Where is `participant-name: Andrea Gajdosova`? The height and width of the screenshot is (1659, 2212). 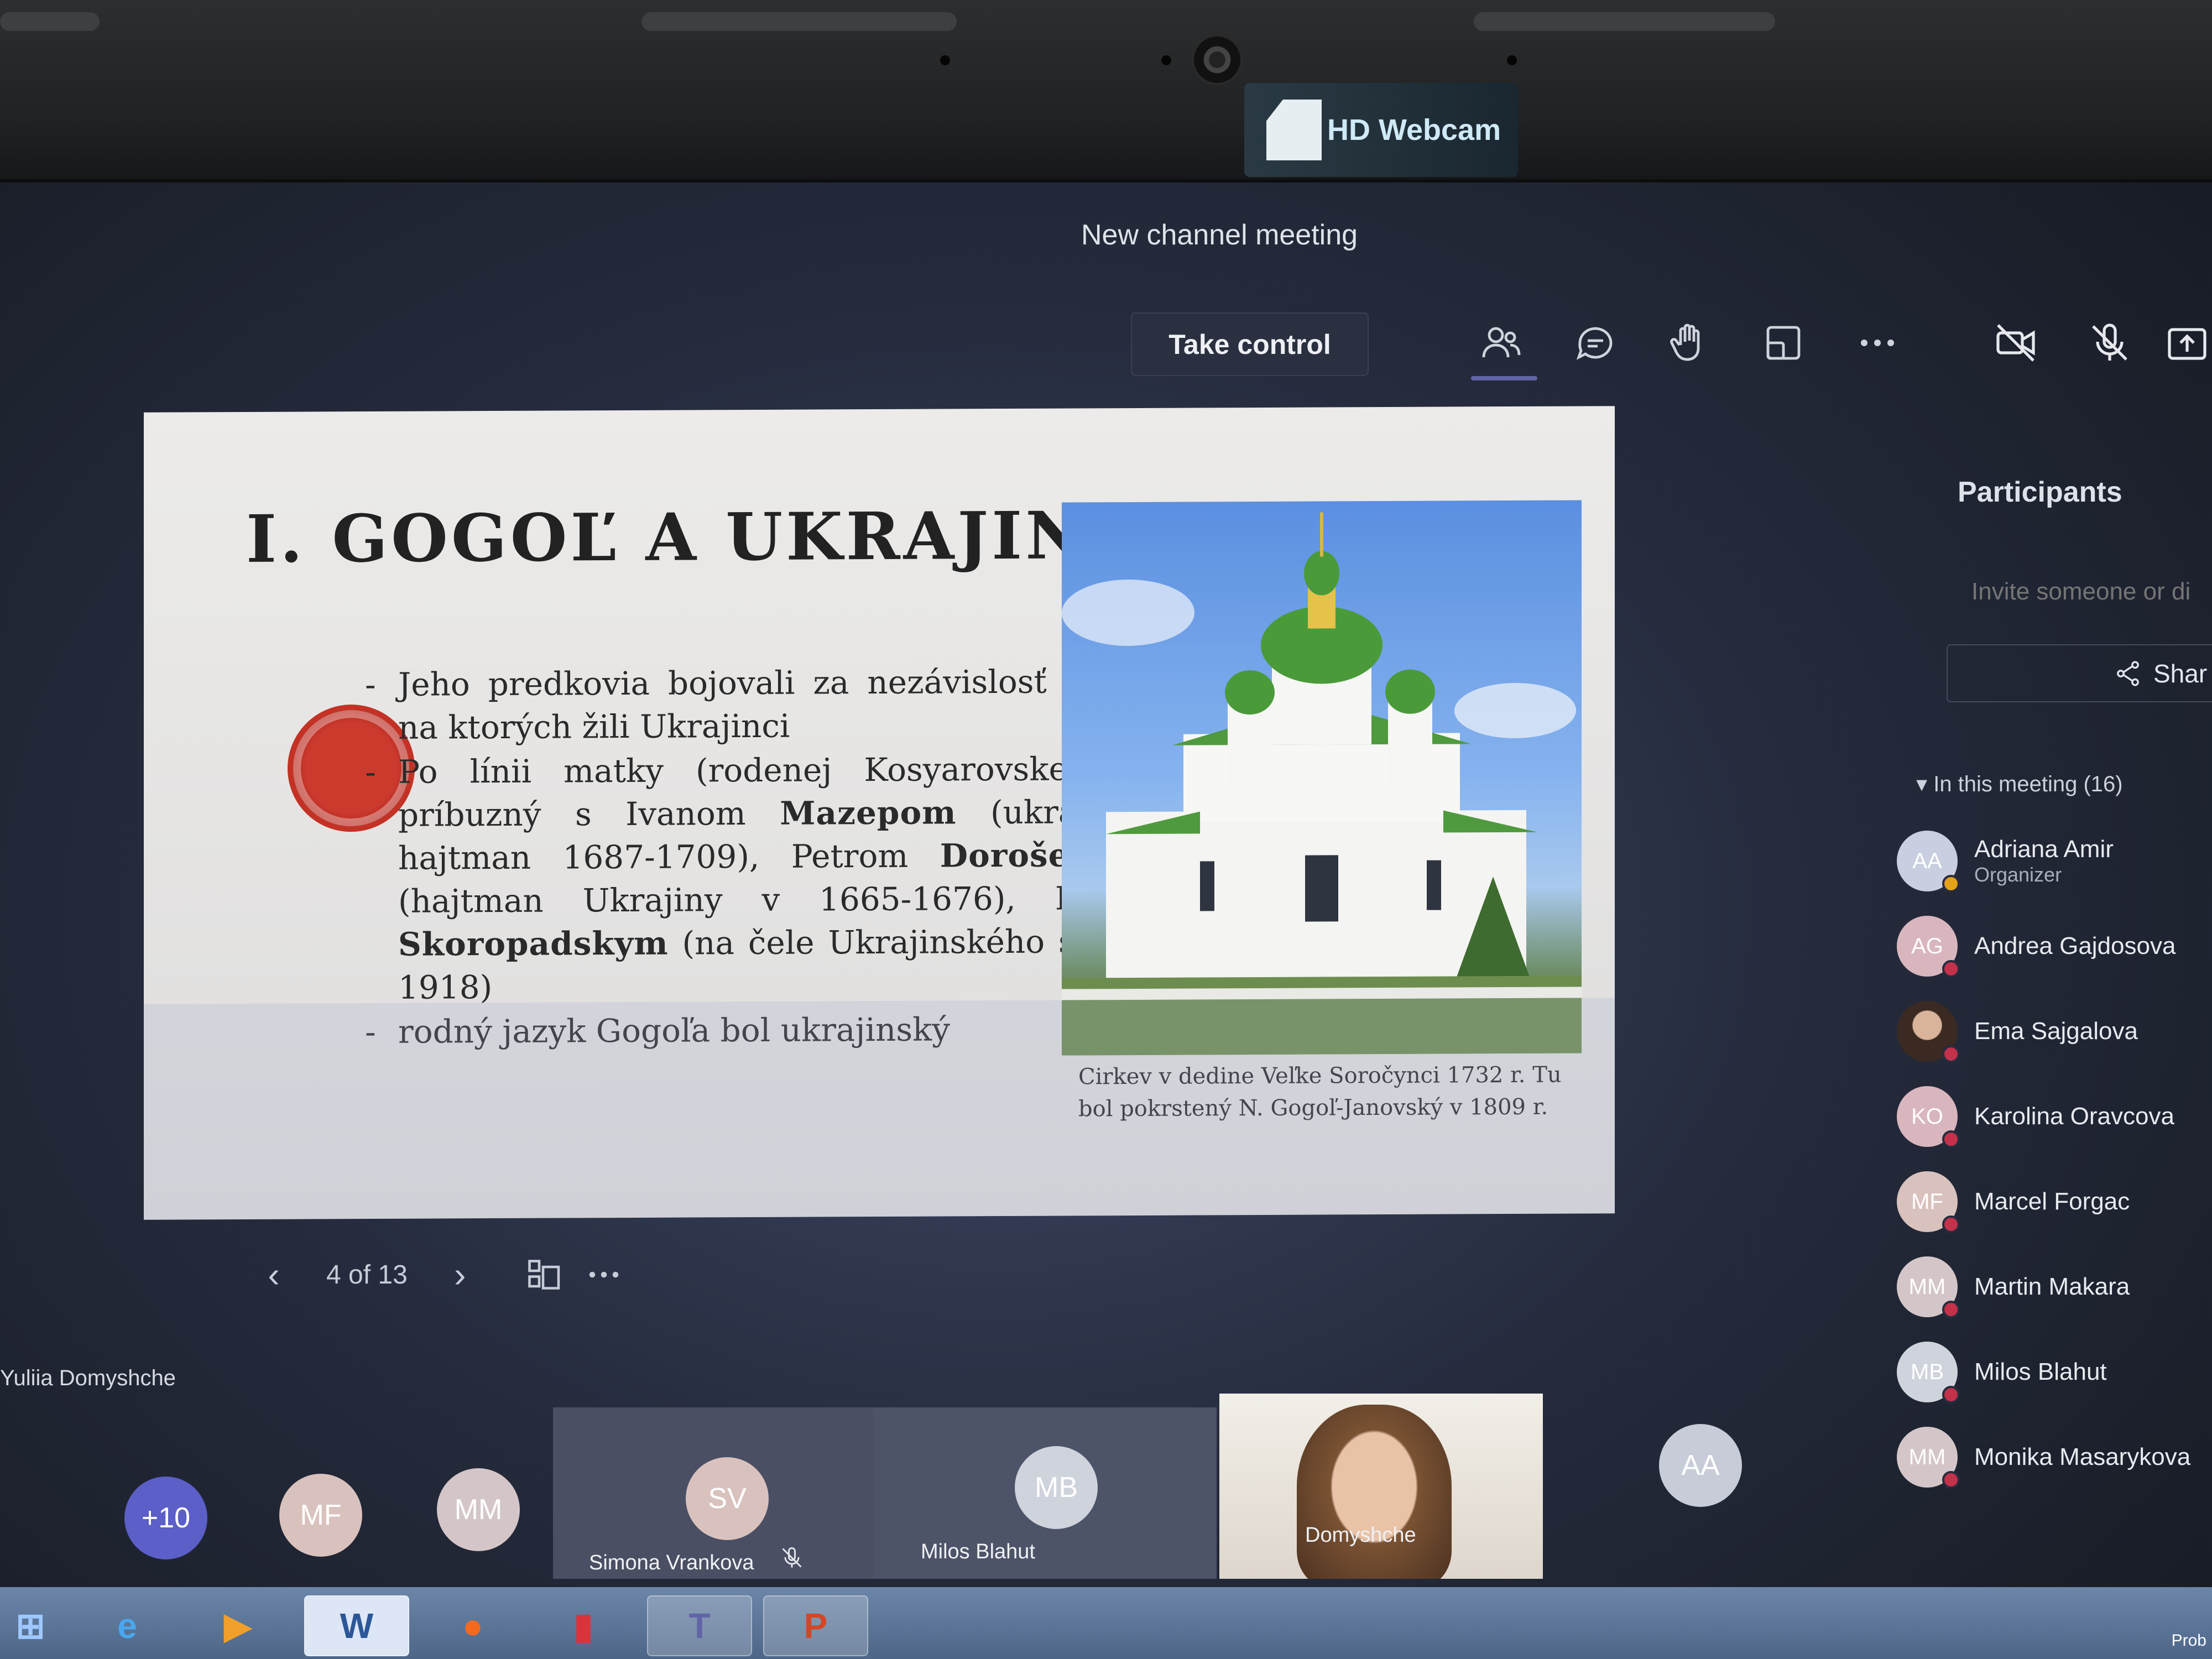
participant-name: Andrea Gajdosova is located at coordinates (2075, 946).